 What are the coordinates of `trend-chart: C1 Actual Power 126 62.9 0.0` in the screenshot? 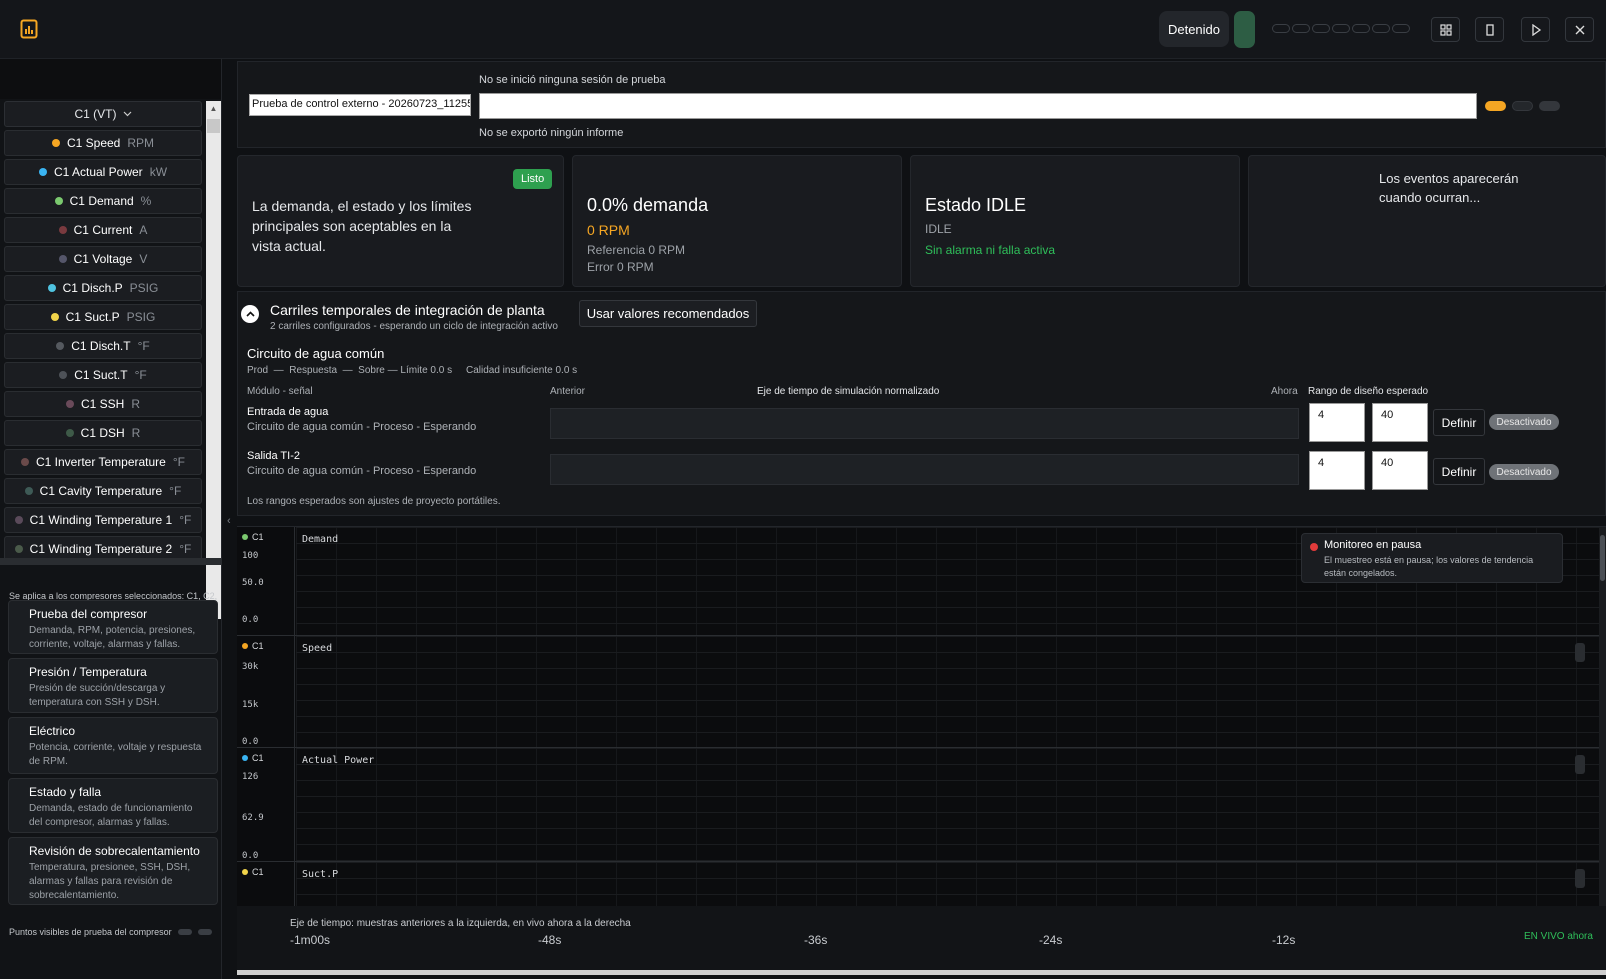 It's located at (918, 805).